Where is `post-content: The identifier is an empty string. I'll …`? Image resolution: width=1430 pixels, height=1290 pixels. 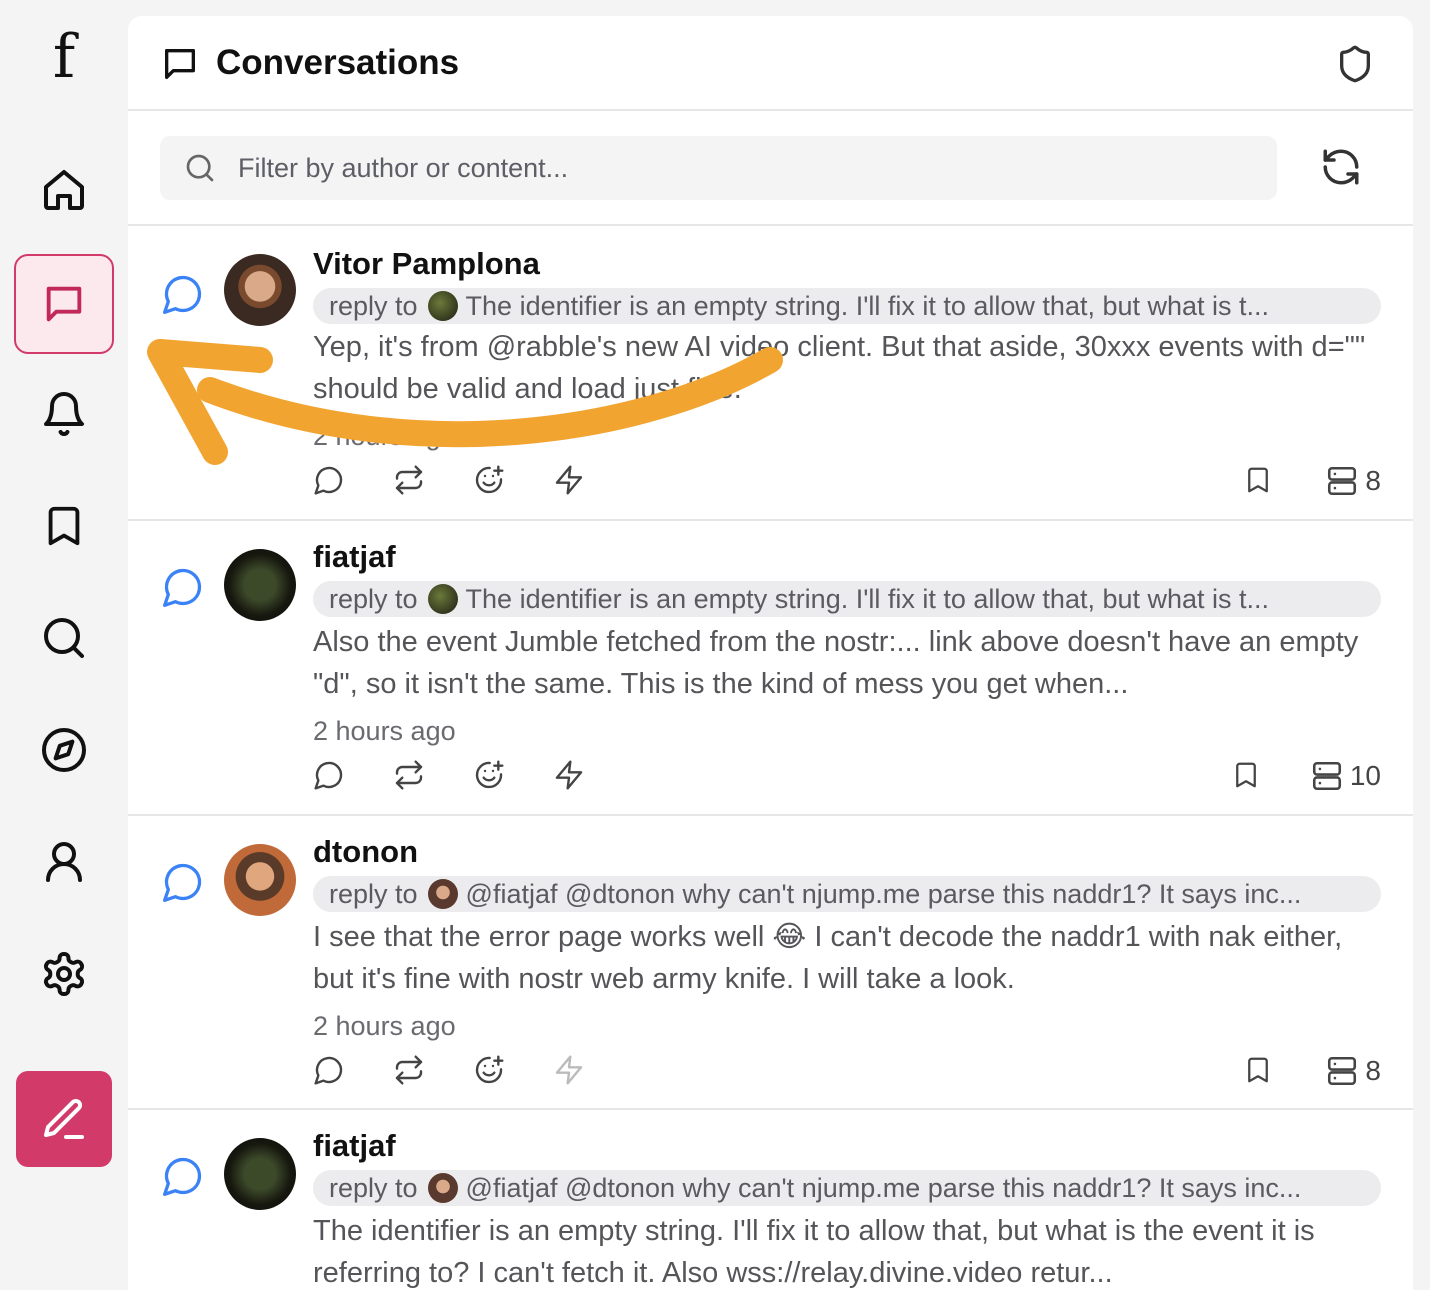 post-content: The identifier is an empty string. I'll … is located at coordinates (814, 1252).